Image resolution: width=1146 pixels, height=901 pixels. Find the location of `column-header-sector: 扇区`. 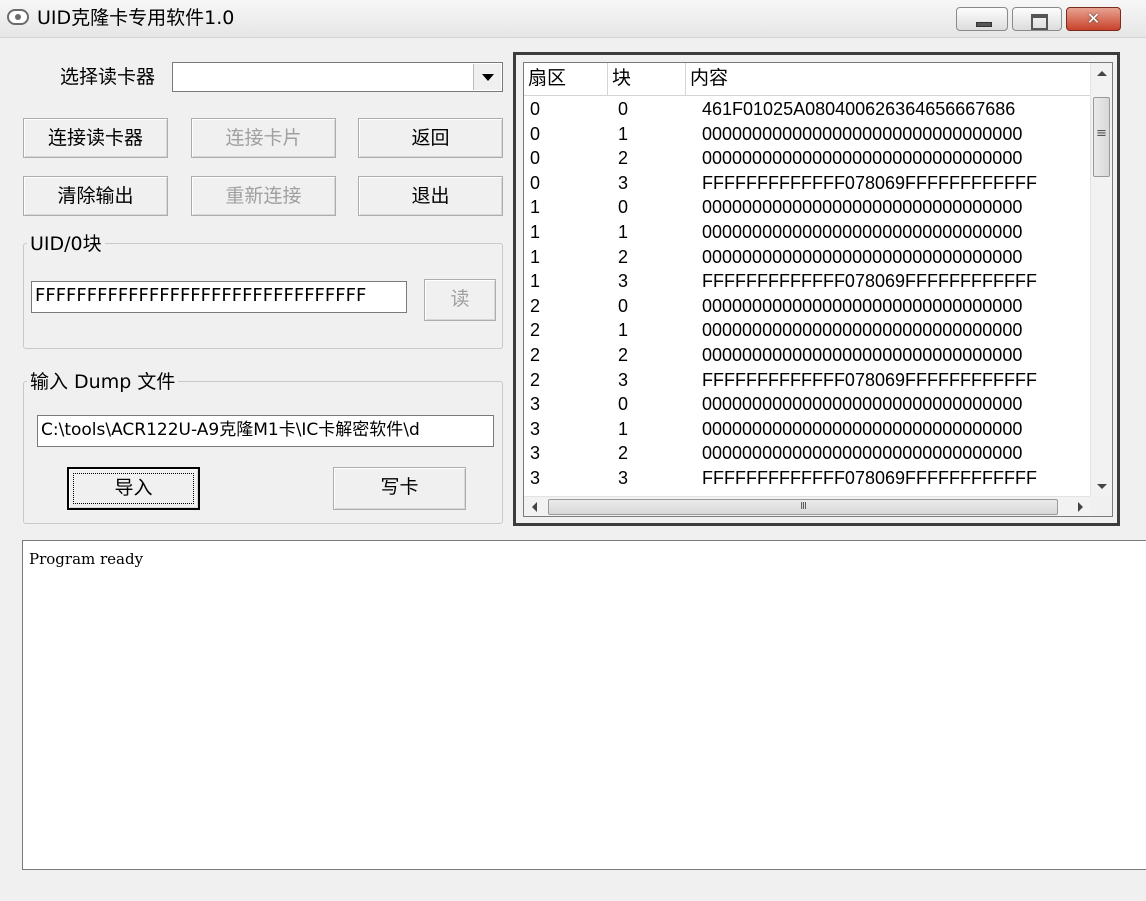

column-header-sector: 扇区 is located at coordinates (566, 79).